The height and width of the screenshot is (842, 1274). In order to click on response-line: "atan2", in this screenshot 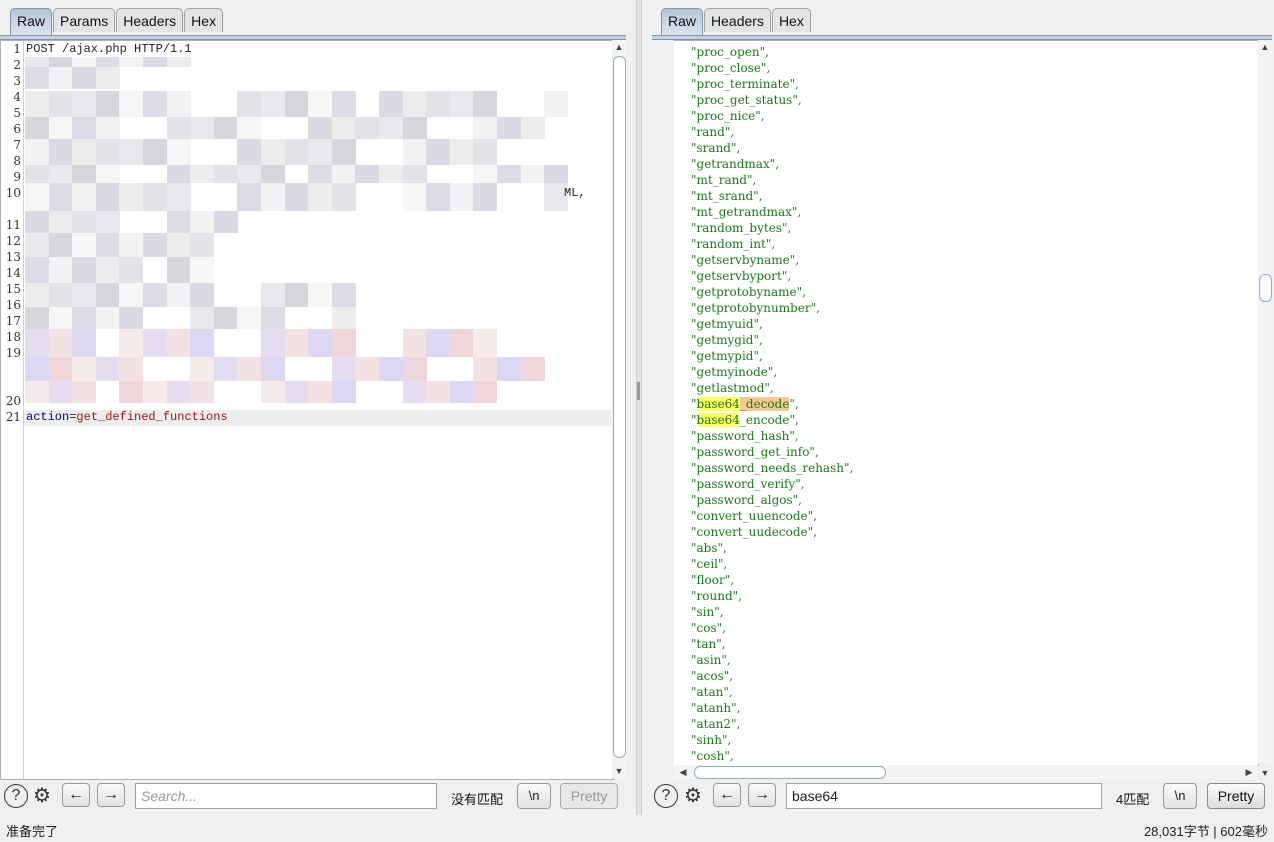, I will do `click(716, 724)`.